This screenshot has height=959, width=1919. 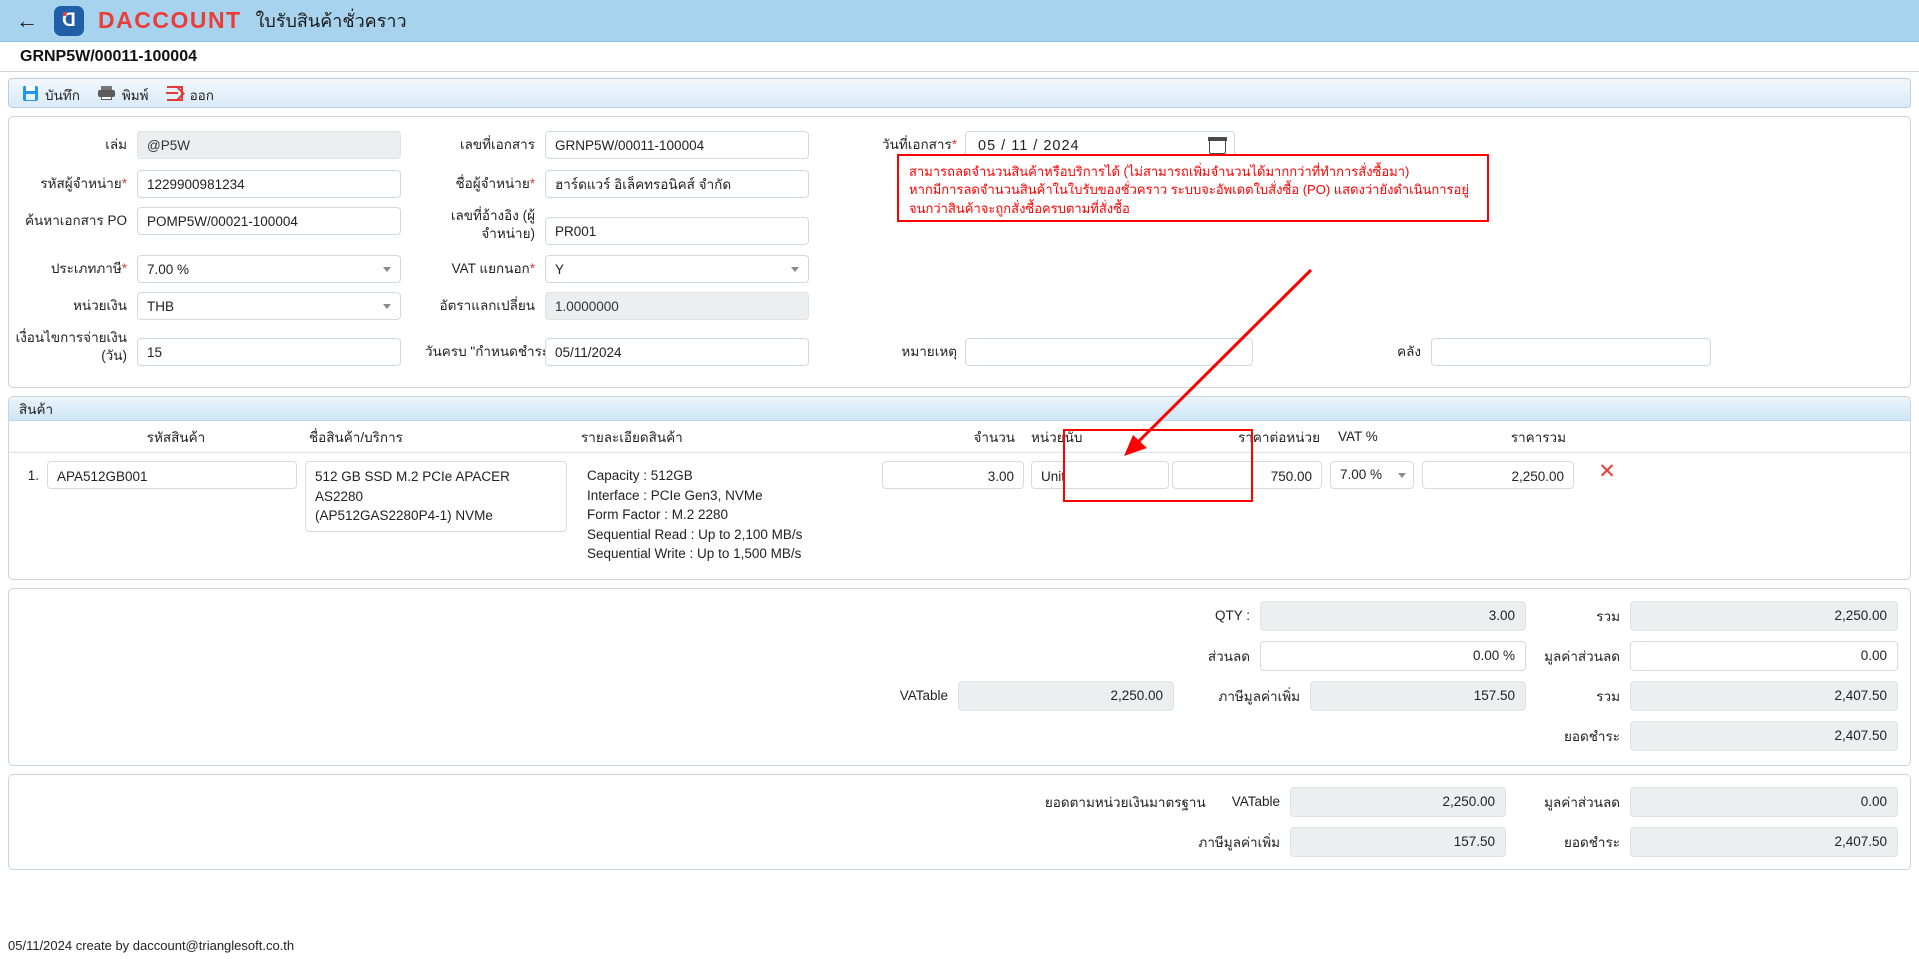 I want to click on vat-separate-select: Y, so click(x=677, y=269).